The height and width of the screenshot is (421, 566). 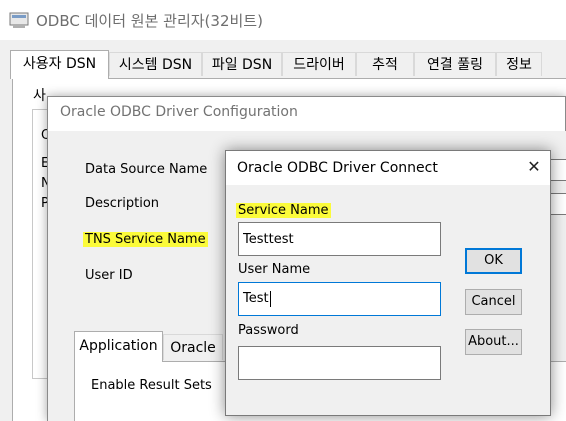 What do you see at coordinates (59, 64) in the screenshot?
I see `tab-user-dsn: 사용자 DSN` at bounding box center [59, 64].